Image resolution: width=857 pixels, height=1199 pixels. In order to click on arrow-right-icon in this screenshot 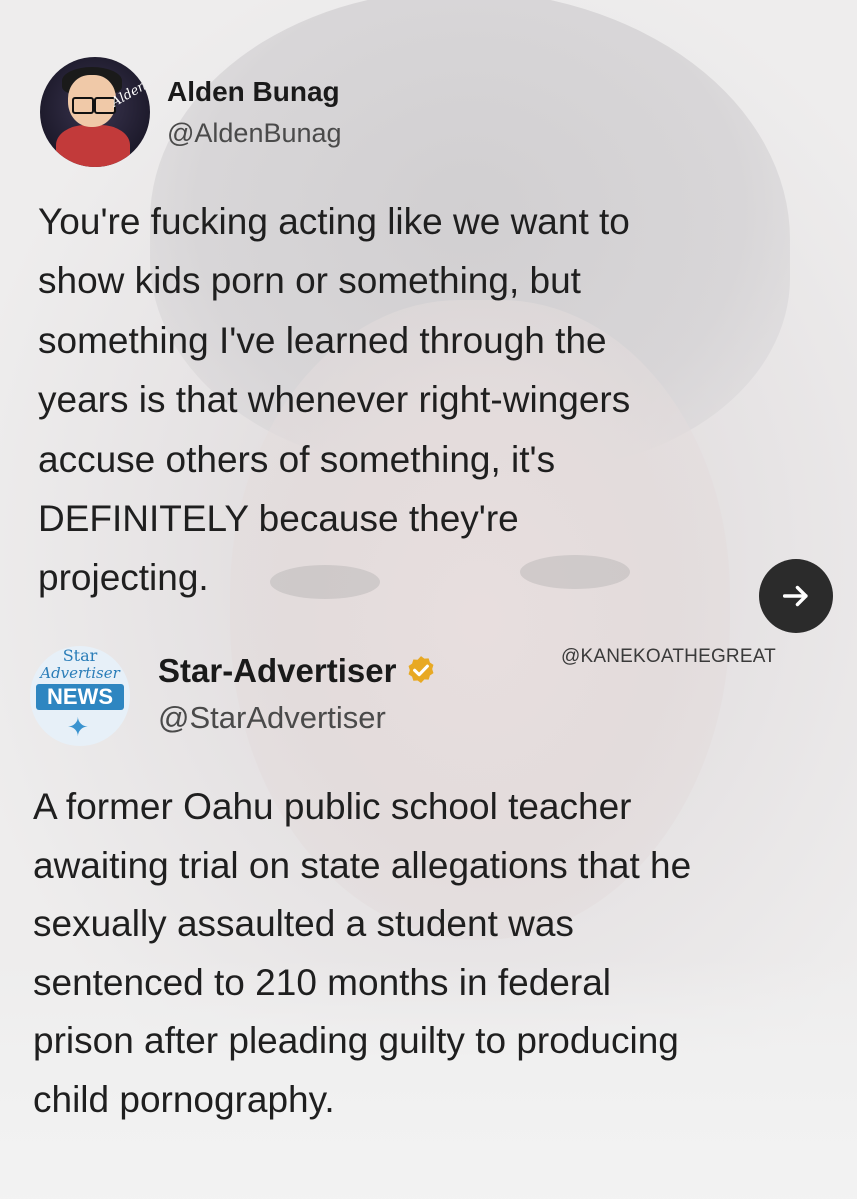, I will do `click(795, 596)`.